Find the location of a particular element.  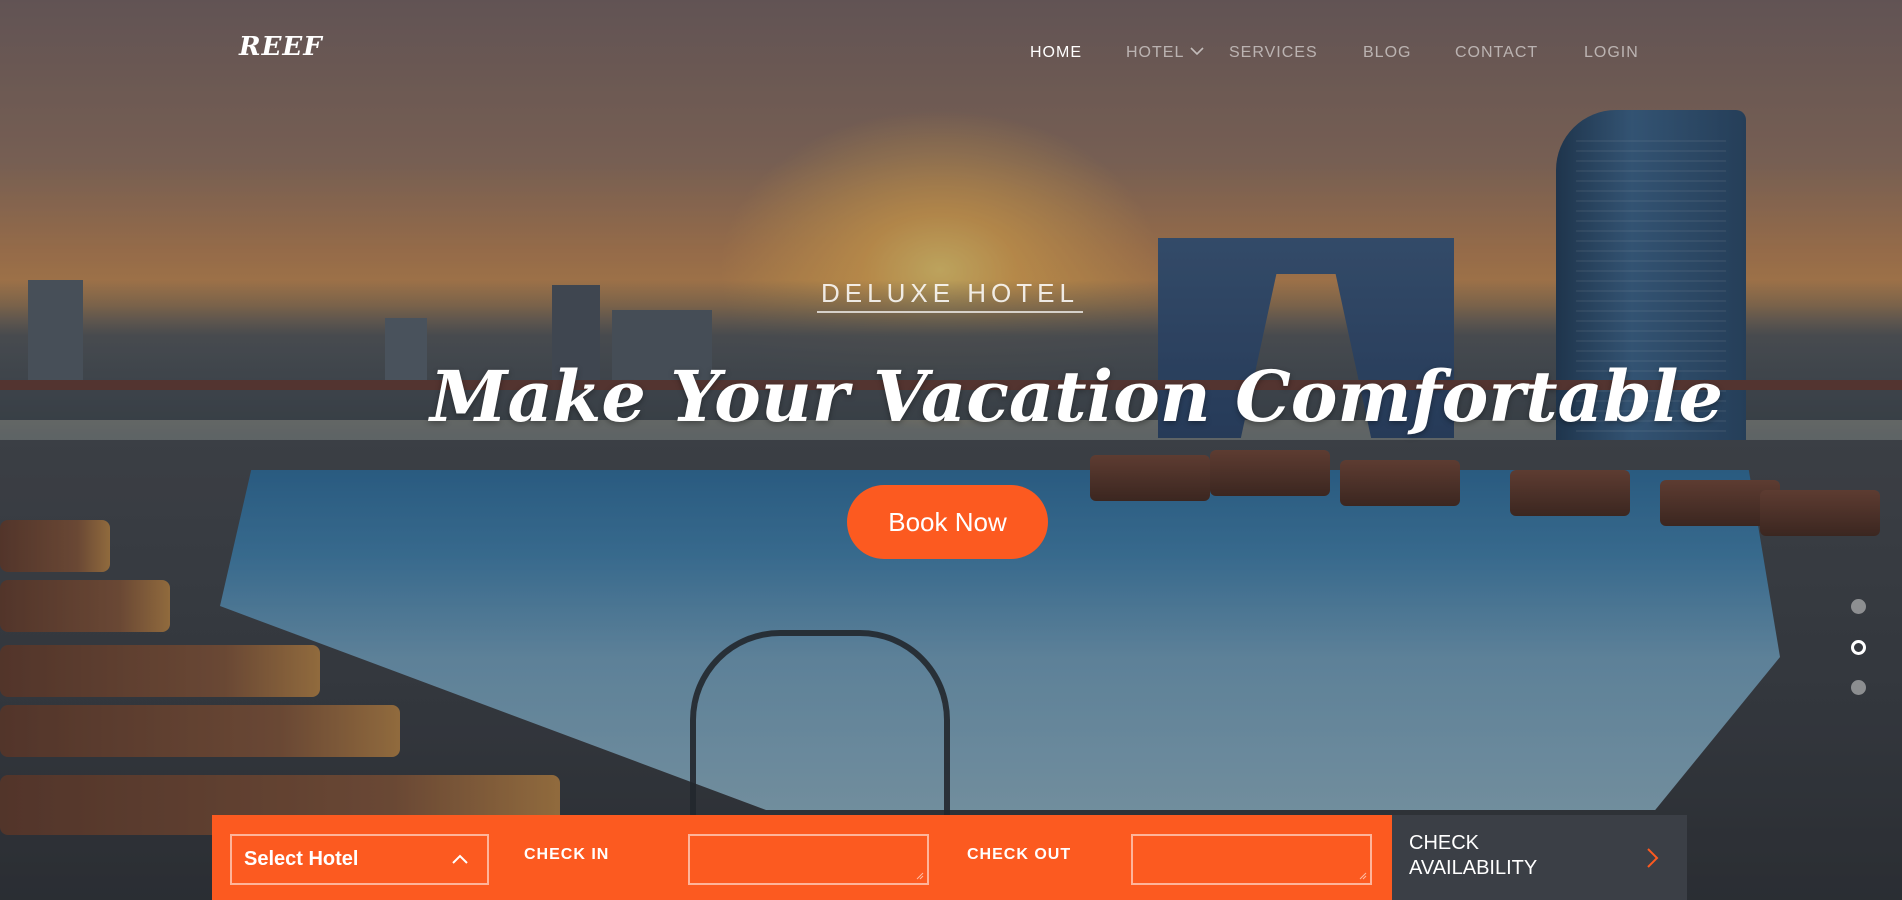

nav-item-blog: BLOG is located at coordinates (1387, 53).